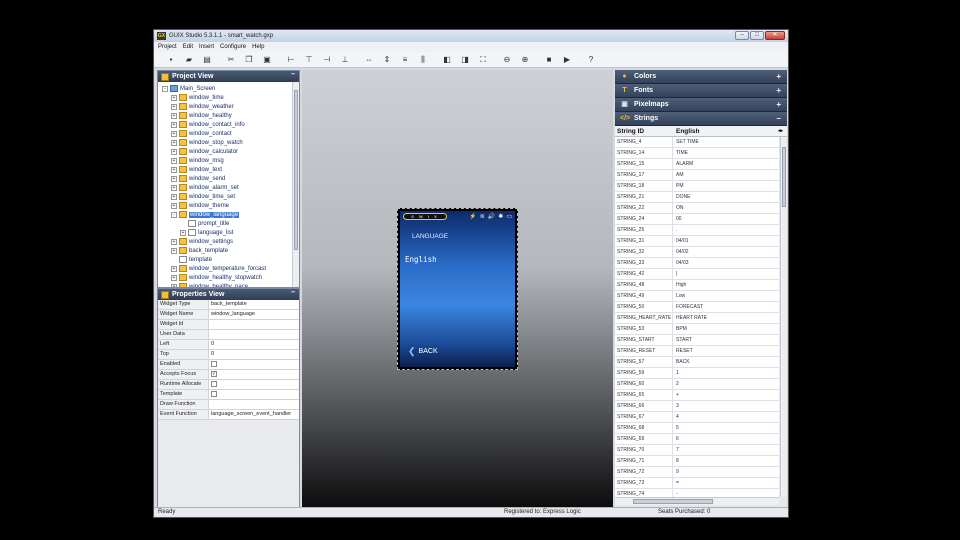 Image resolution: width=960 pixels, height=540 pixels. I want to click on equal-height-icon: ⇕, so click(387, 60).